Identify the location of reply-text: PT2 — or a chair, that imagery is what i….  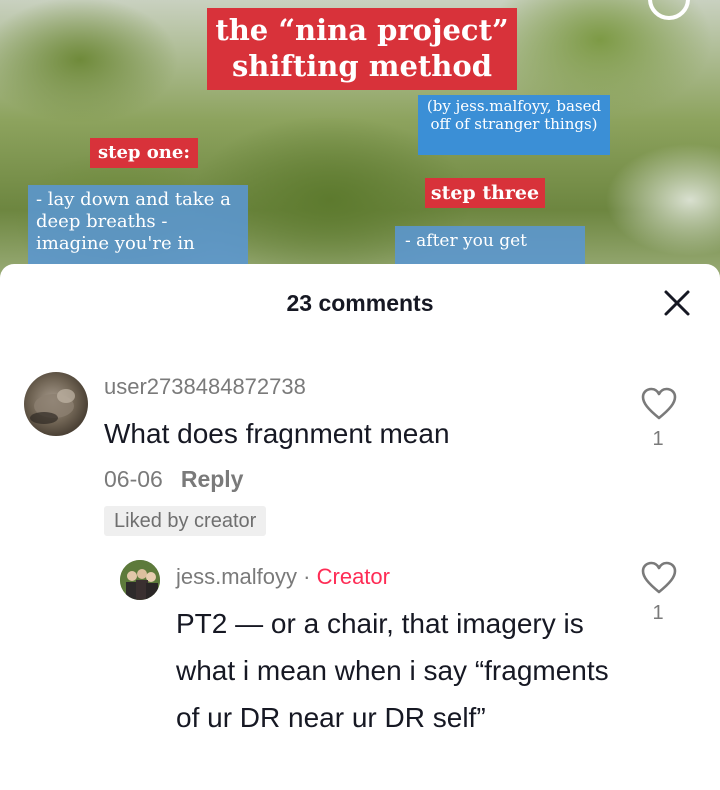
(392, 670).